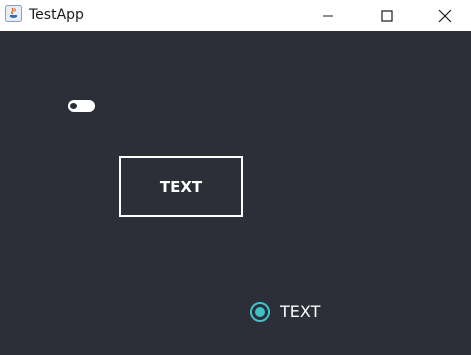  Describe the element at coordinates (81, 106) in the screenshot. I see `toggle-switch` at that location.